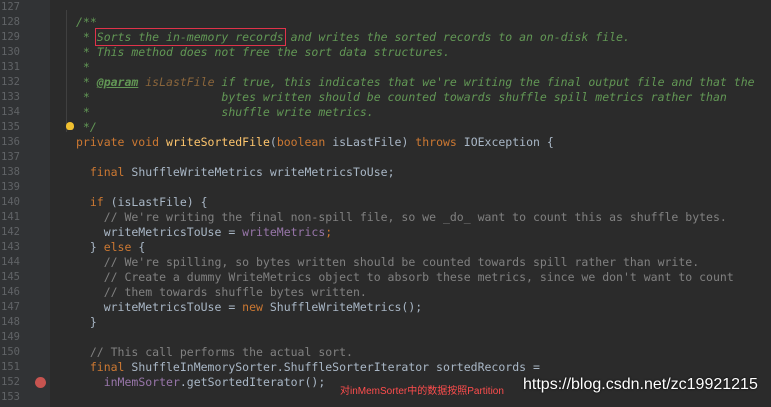 This screenshot has height=407, width=771. Describe the element at coordinates (10, 37) in the screenshot. I see `line-number: 129` at that location.